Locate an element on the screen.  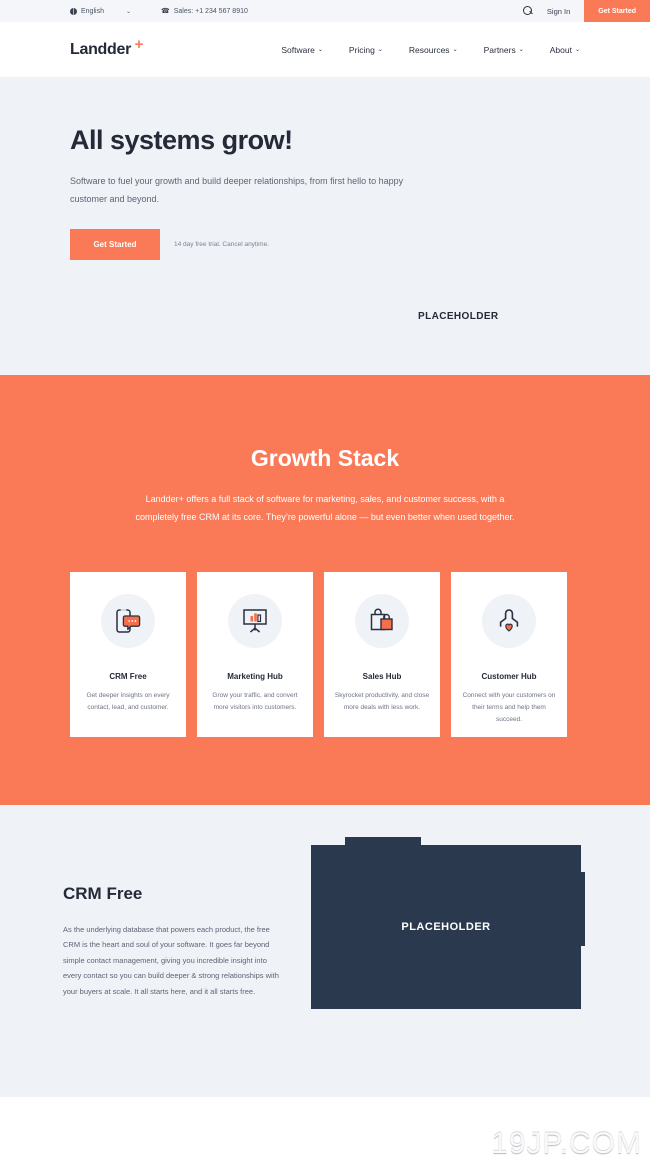
nav-label: Software is located at coordinates (298, 49).